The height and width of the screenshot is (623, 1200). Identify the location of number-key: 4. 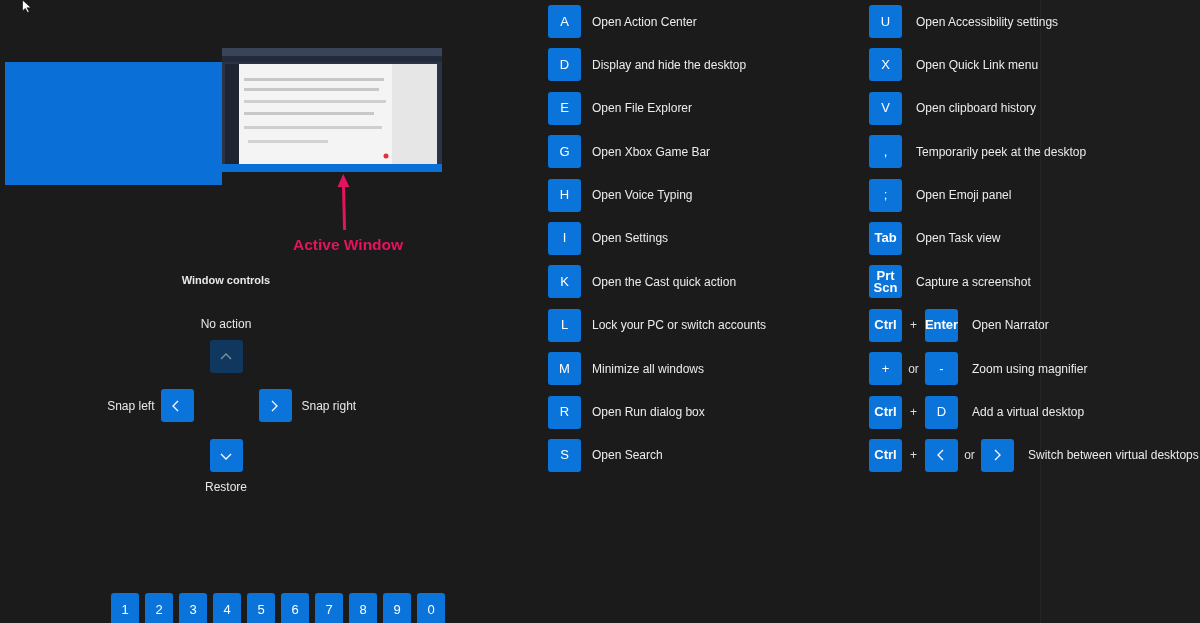
(227, 608).